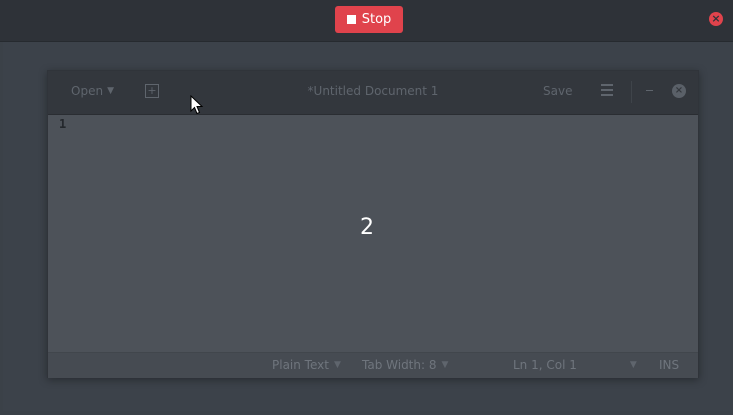 The image size is (733, 415). I want to click on window-close-icon: ×, so click(679, 91).